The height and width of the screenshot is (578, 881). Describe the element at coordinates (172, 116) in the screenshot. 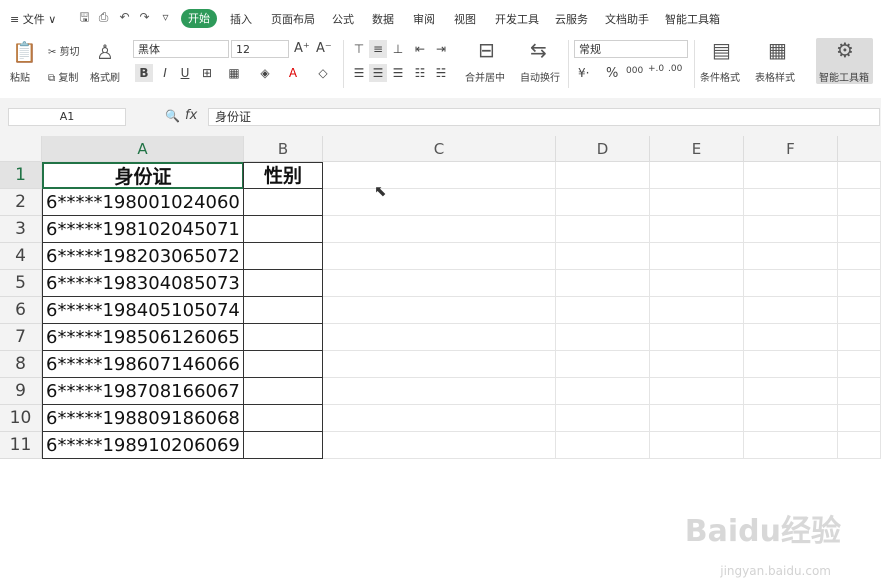

I see `zoom-icon: 🔍` at that location.